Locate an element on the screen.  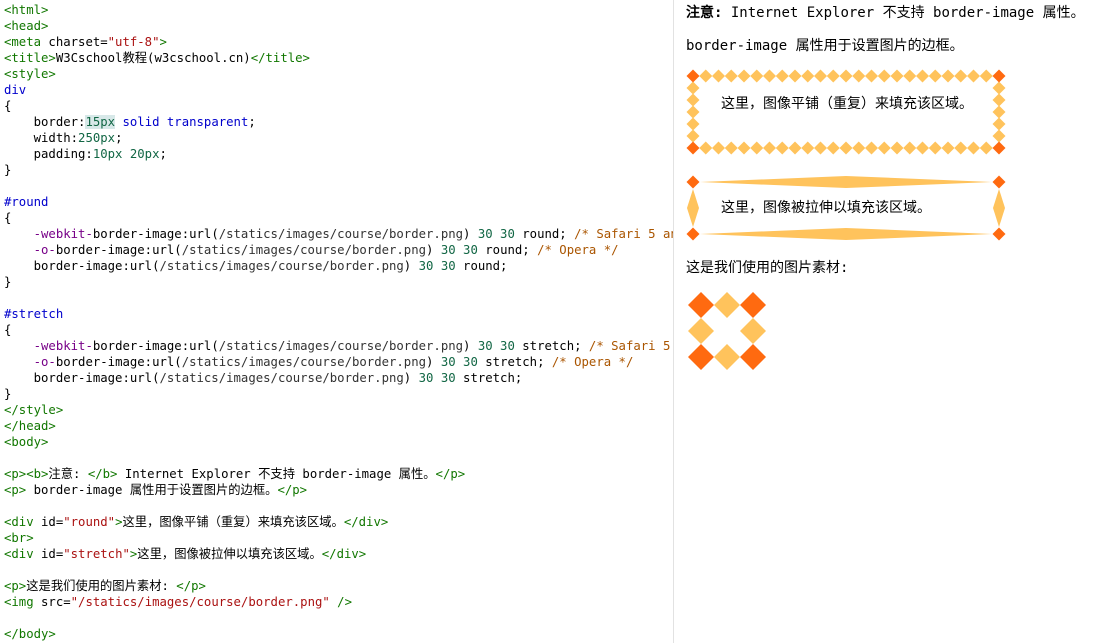
code-line: </body> is located at coordinates (338, 634).